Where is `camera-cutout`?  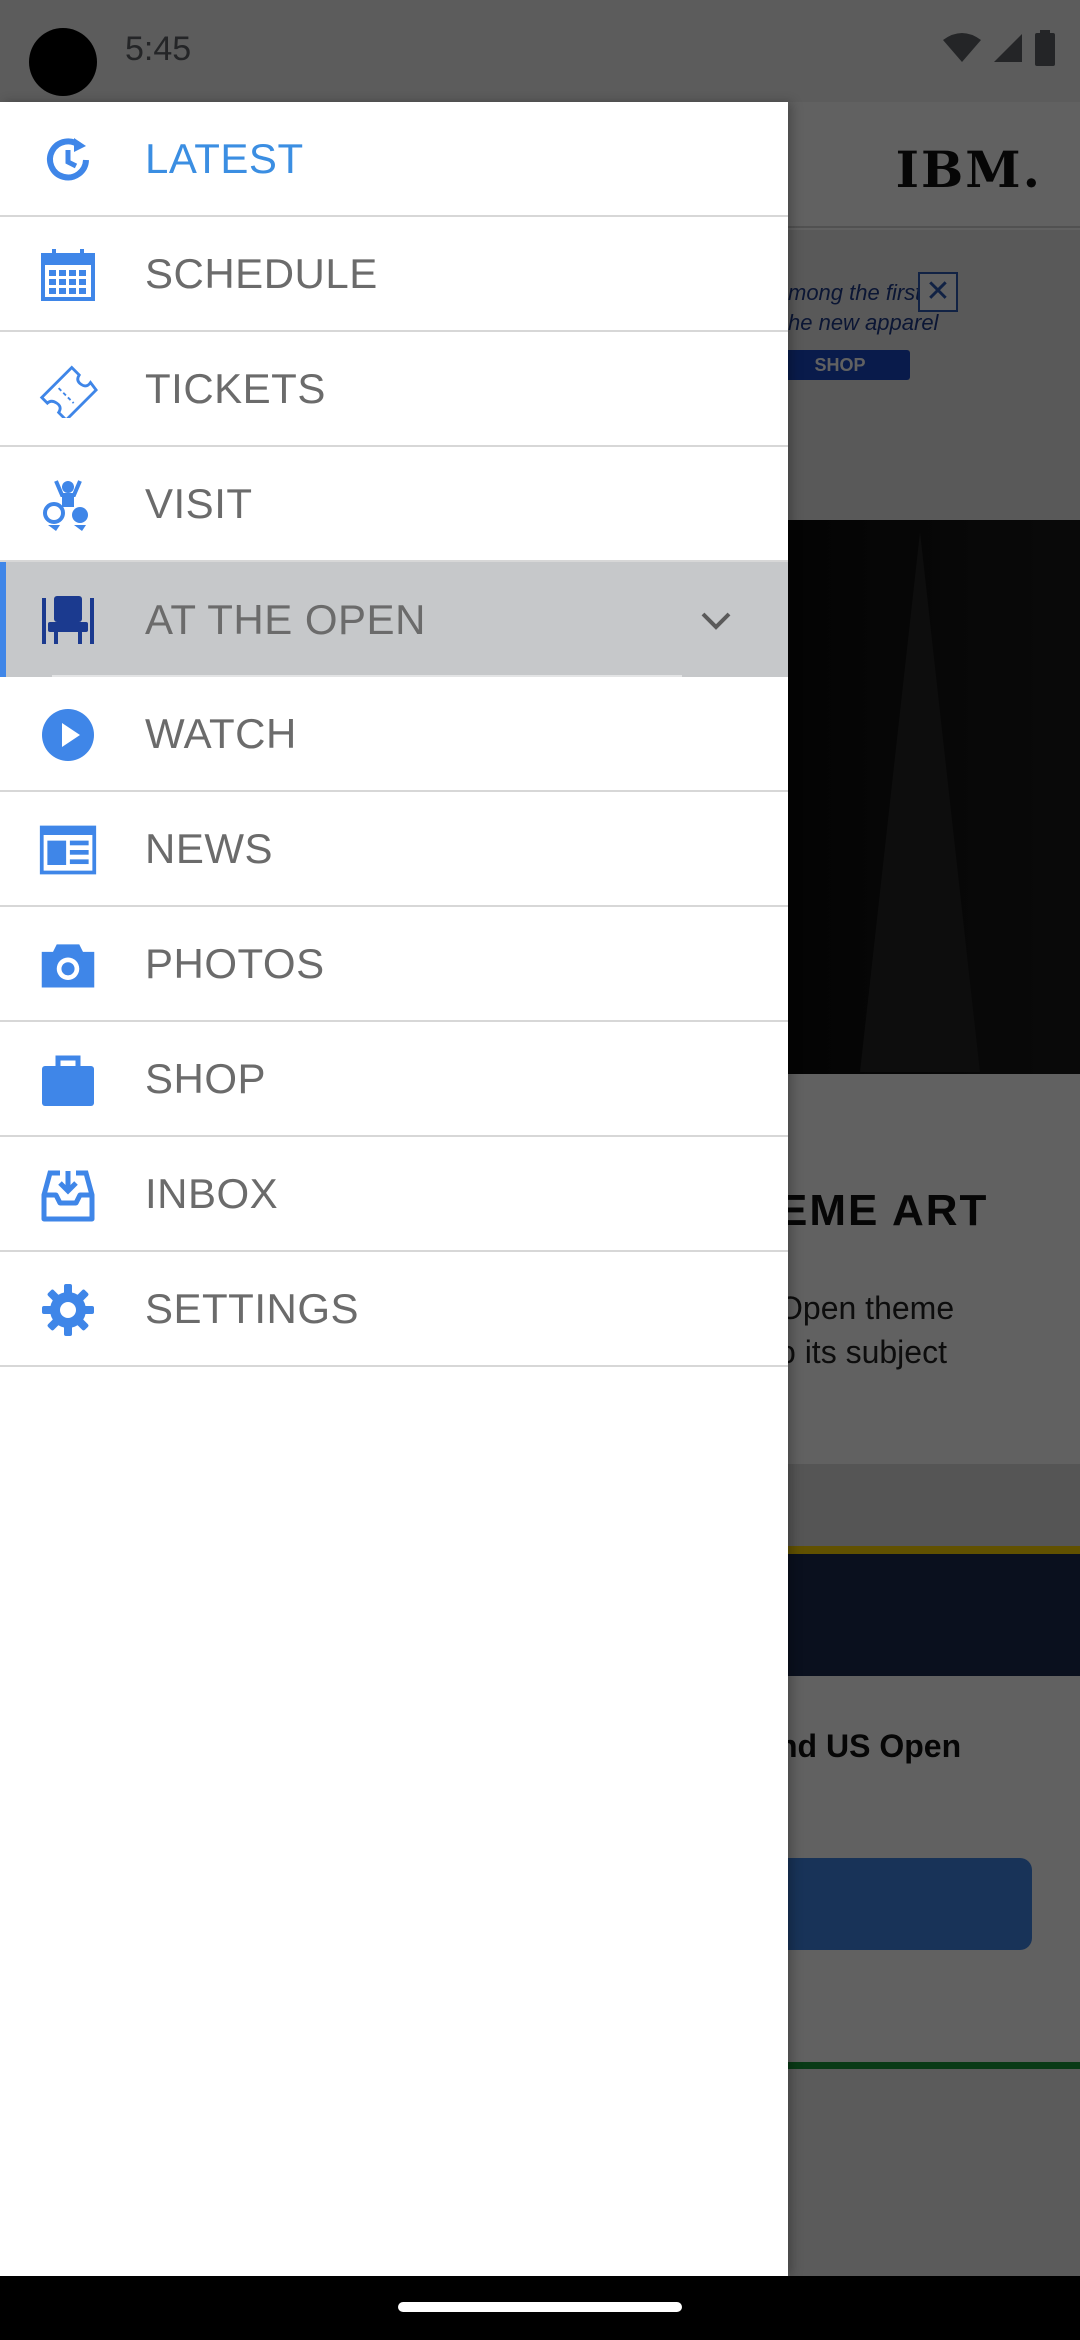
camera-cutout is located at coordinates (63, 62).